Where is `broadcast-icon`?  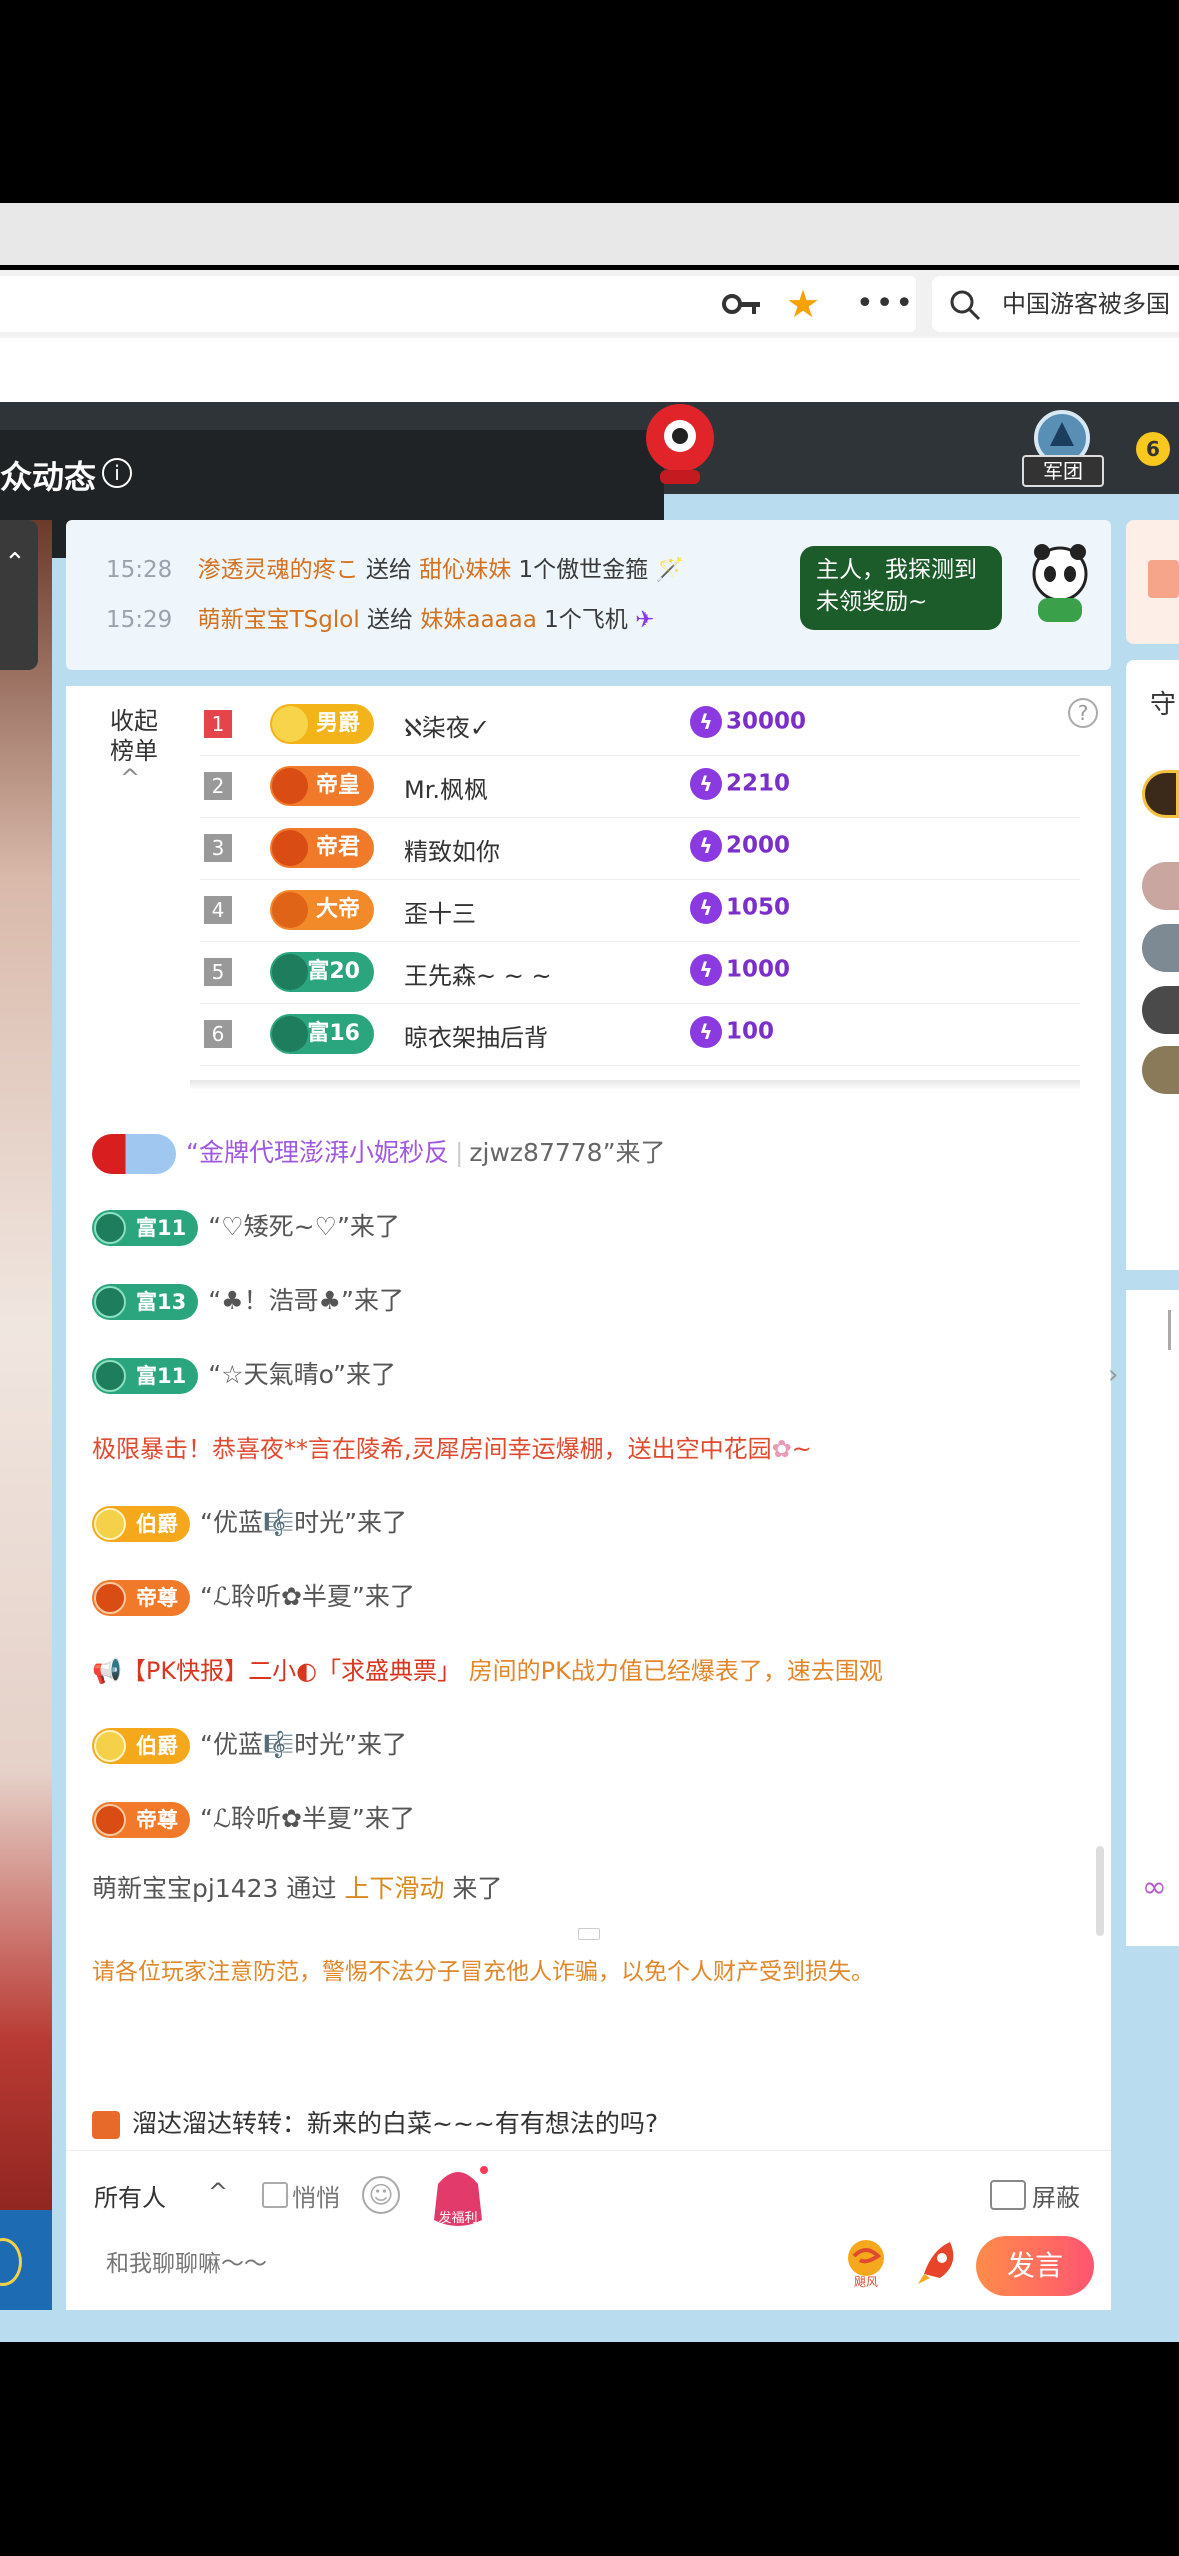 broadcast-icon is located at coordinates (106, 2125).